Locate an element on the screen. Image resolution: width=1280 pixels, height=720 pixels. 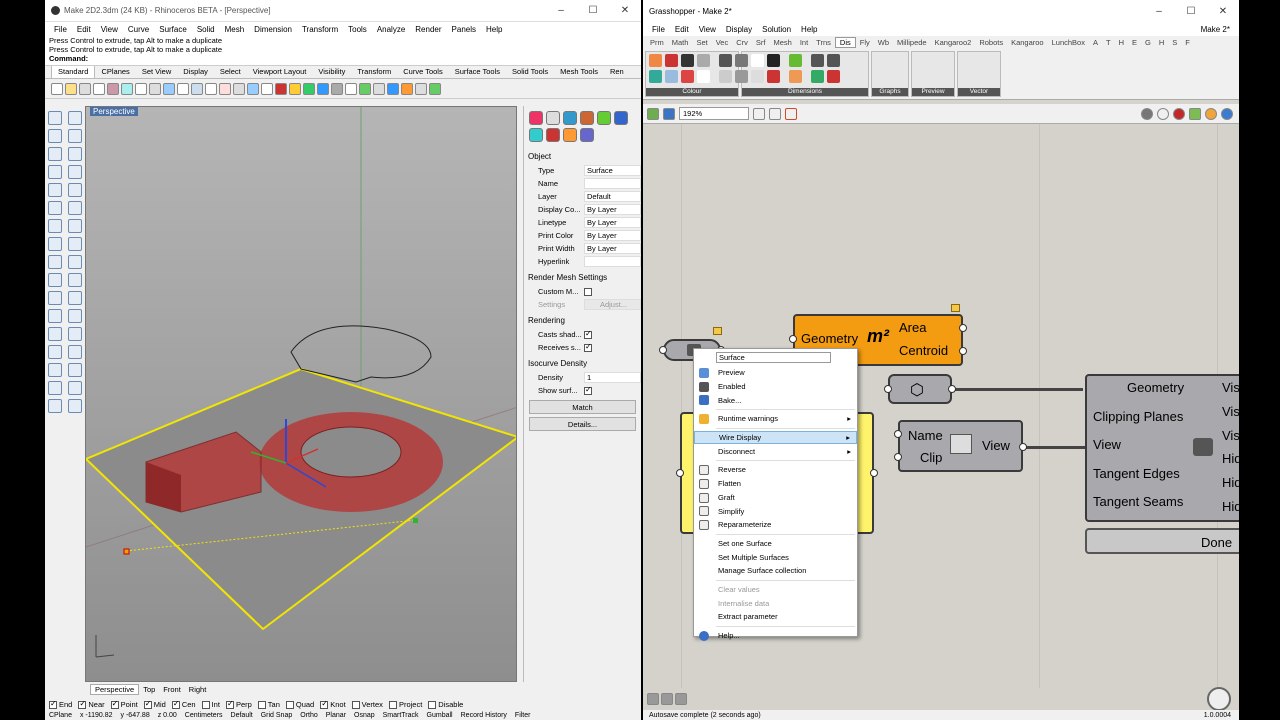
display-mode-icon is located at coordinates (1147, 113).